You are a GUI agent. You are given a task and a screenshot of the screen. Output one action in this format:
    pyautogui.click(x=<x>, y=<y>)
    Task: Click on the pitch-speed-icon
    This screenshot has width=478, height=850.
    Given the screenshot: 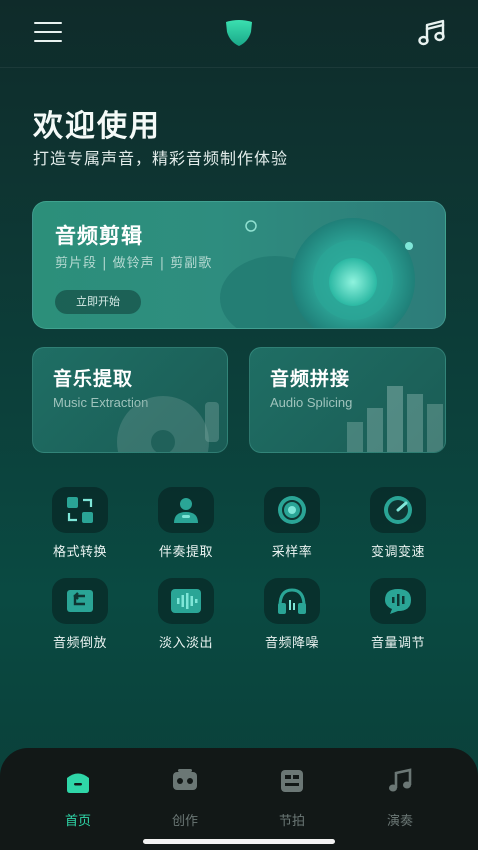 What is the action you would take?
    pyautogui.click(x=398, y=510)
    